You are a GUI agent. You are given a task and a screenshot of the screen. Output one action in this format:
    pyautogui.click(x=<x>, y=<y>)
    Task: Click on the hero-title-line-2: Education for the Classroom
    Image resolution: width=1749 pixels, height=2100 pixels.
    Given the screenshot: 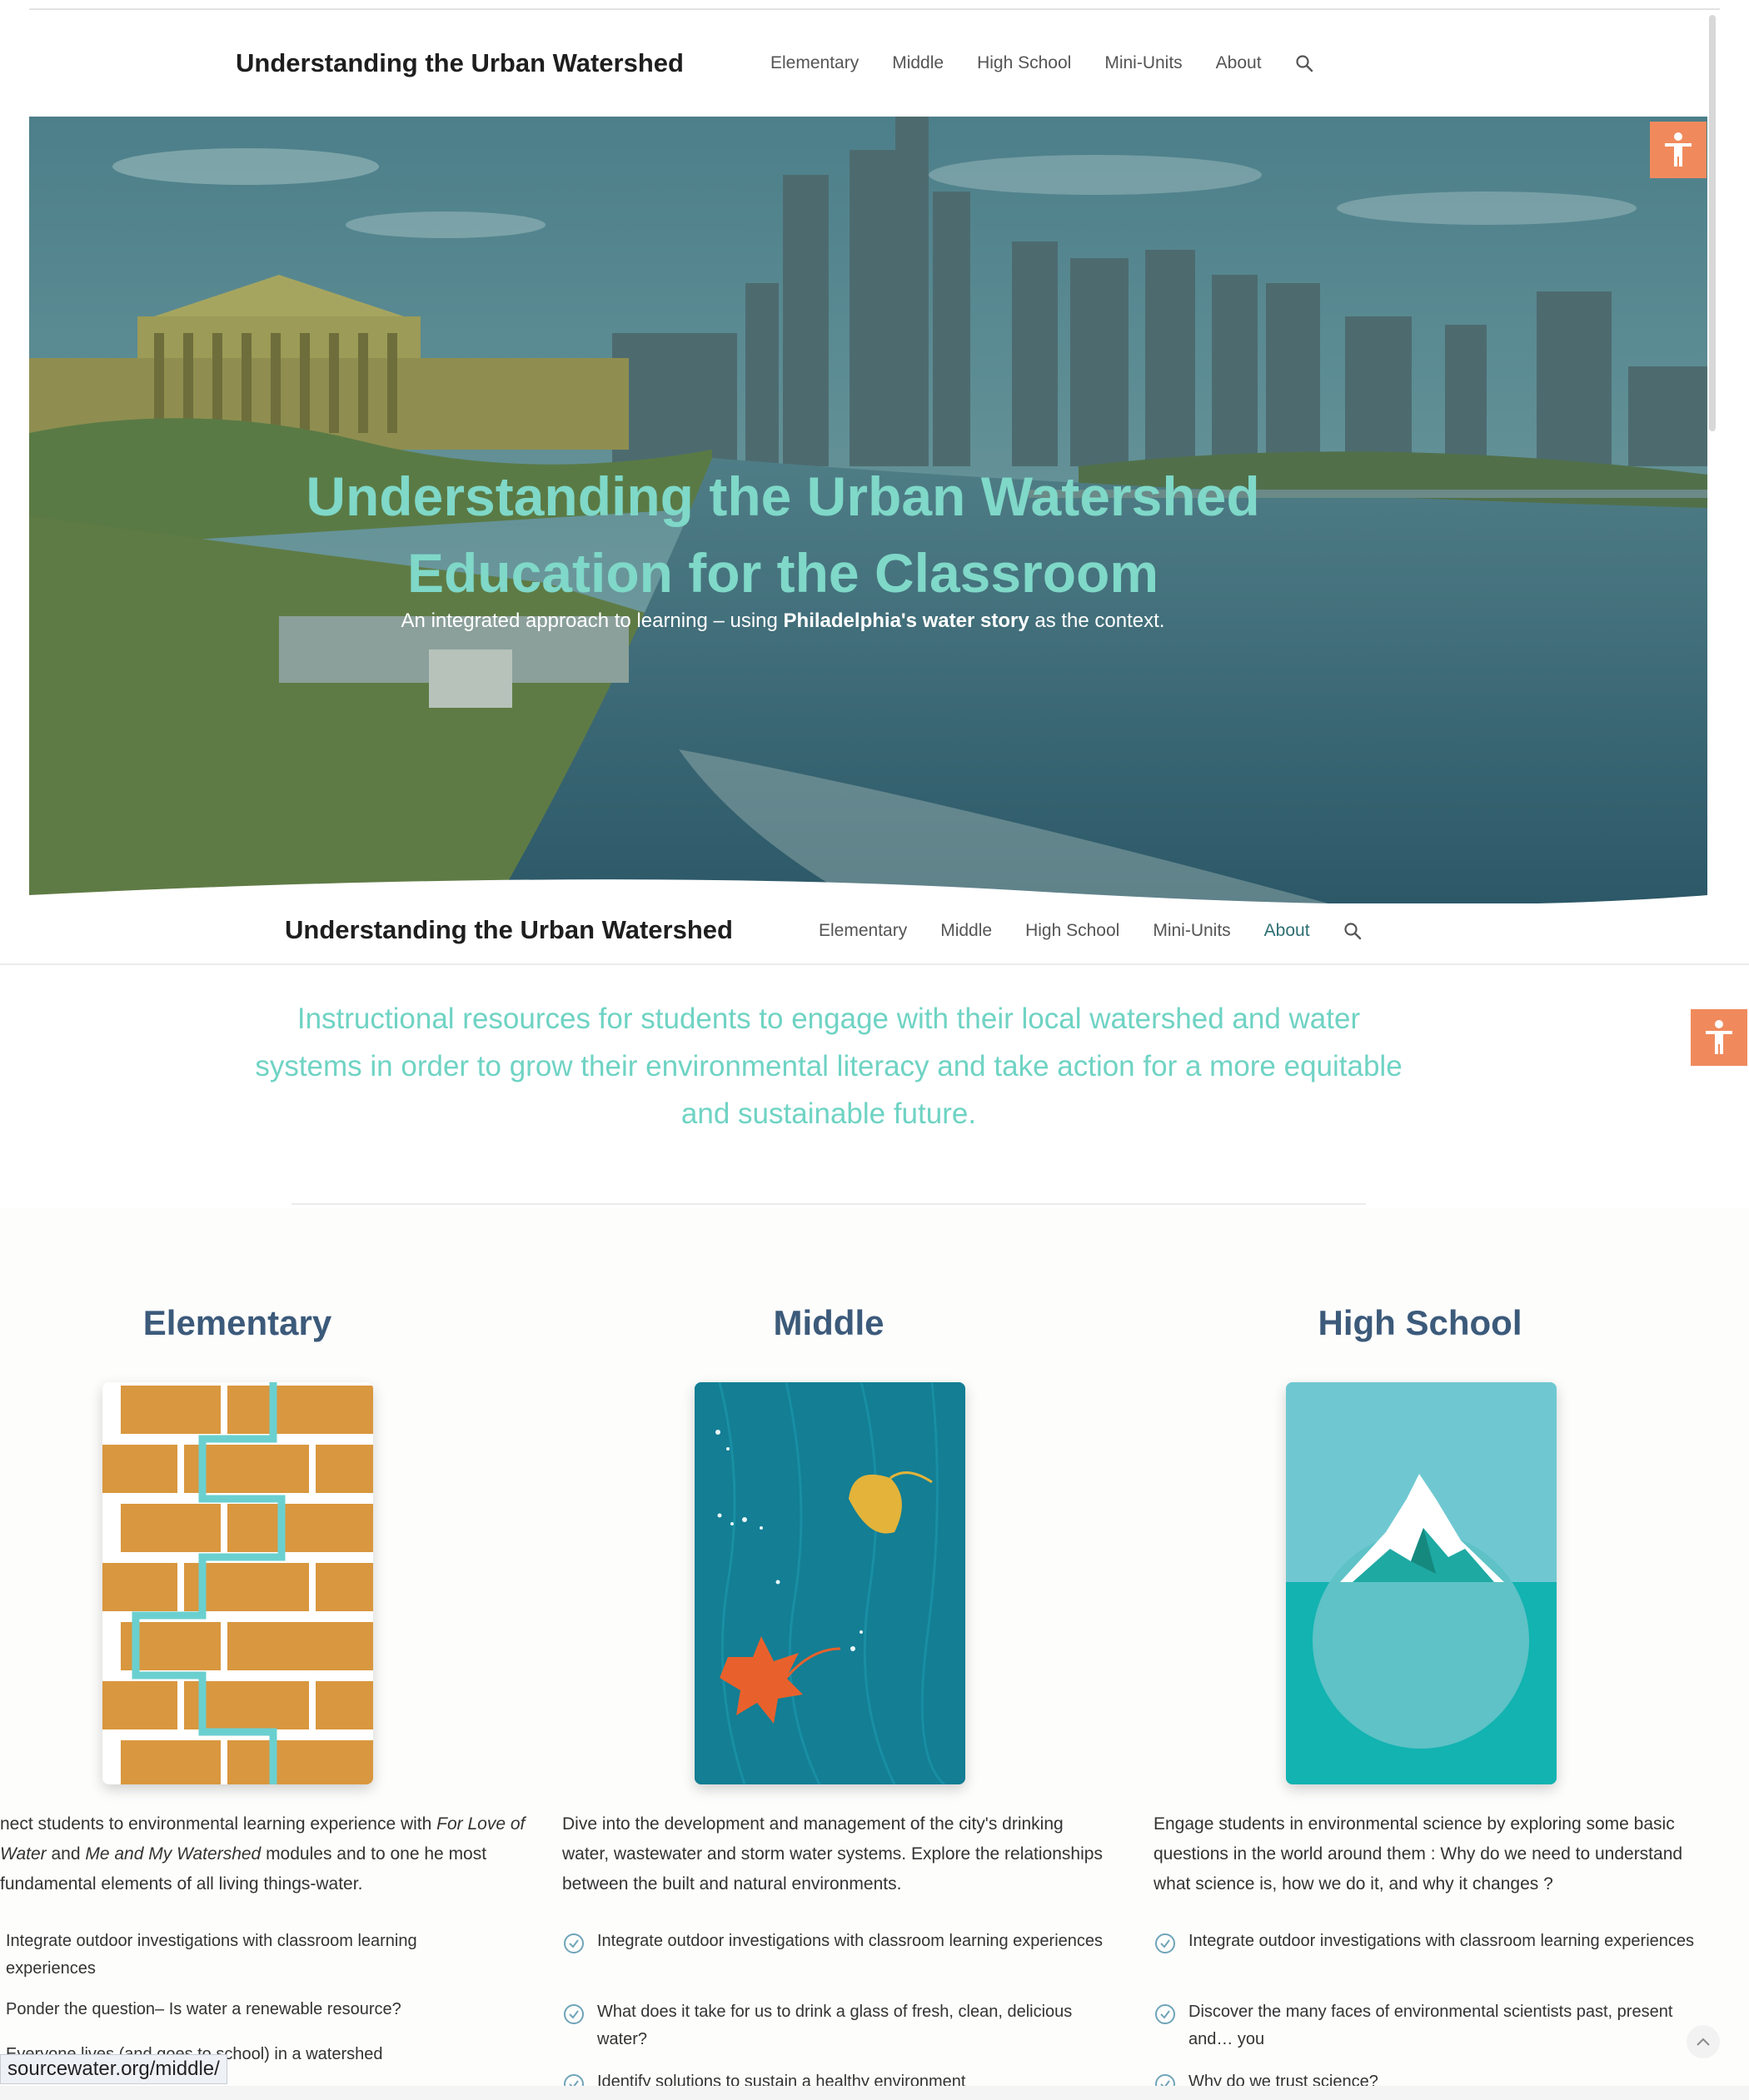 What is the action you would take?
    pyautogui.click(x=782, y=573)
    